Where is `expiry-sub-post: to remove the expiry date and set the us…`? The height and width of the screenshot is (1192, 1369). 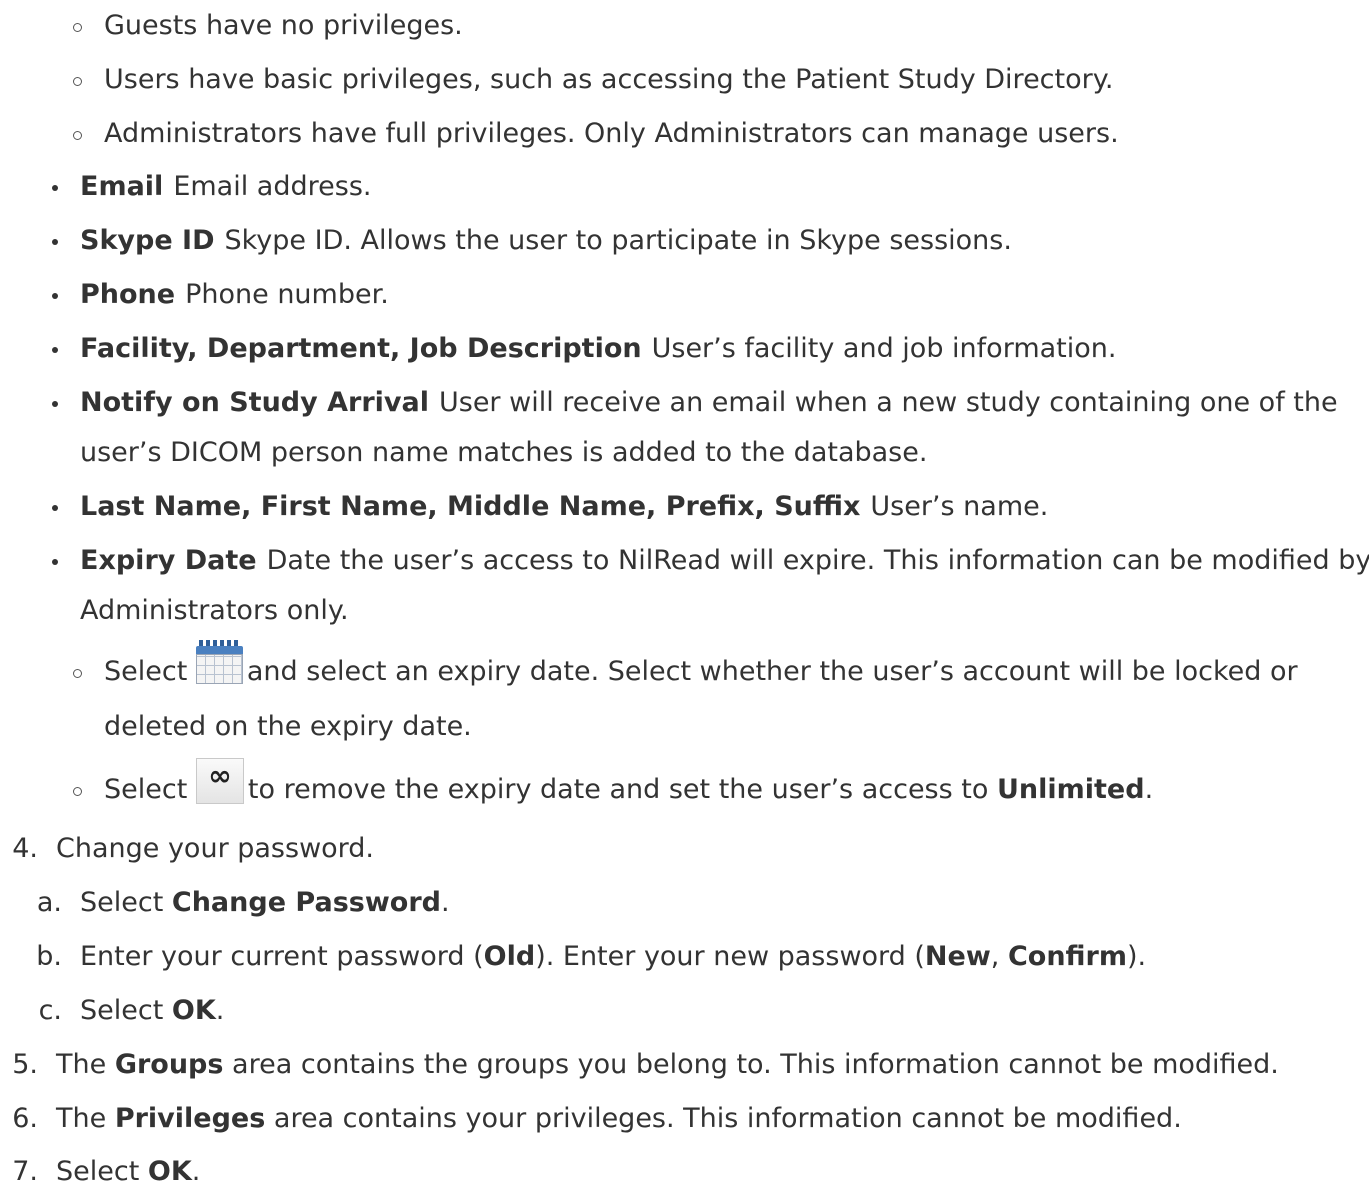
expiry-sub-post: to remove the expiry date and set the us… is located at coordinates (618, 789).